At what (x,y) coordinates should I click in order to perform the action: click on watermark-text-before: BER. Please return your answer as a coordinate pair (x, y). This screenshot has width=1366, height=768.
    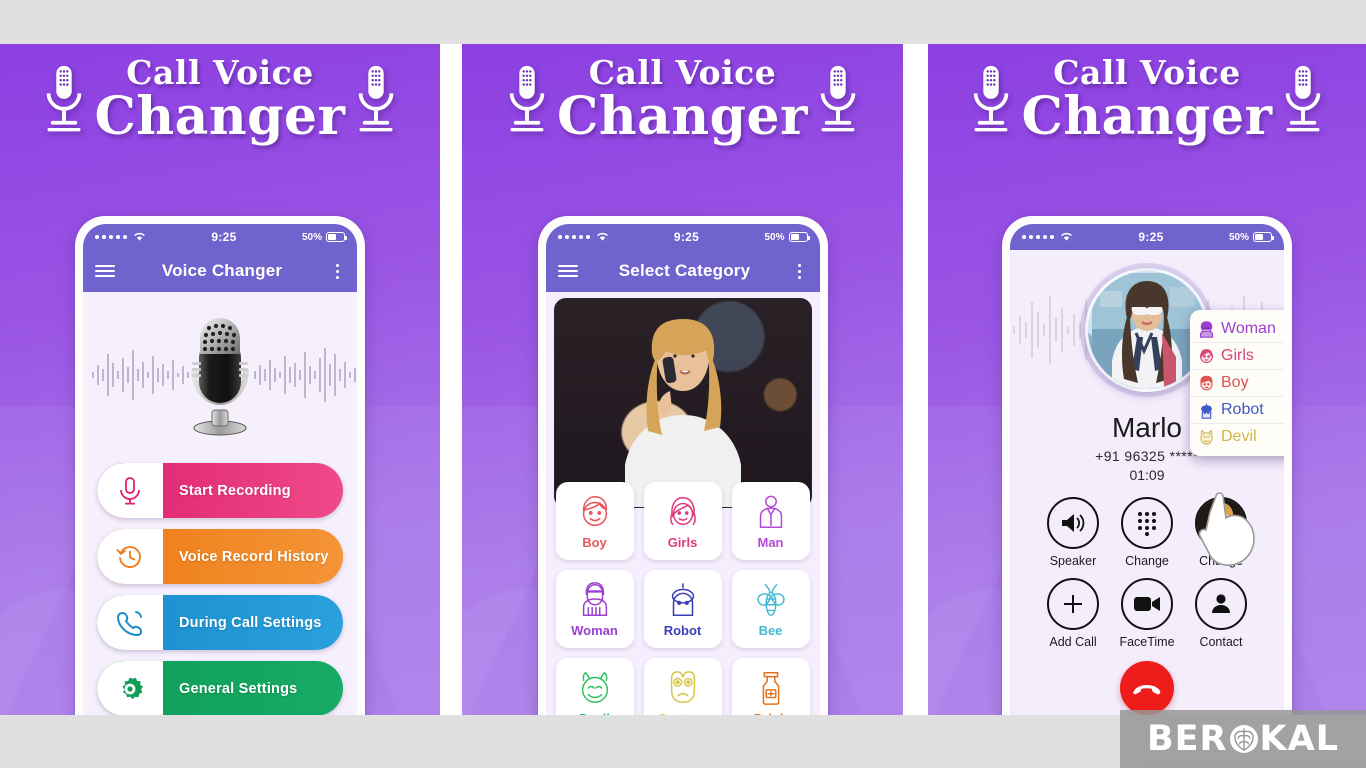
    Looking at the image, I should click on (1187, 739).